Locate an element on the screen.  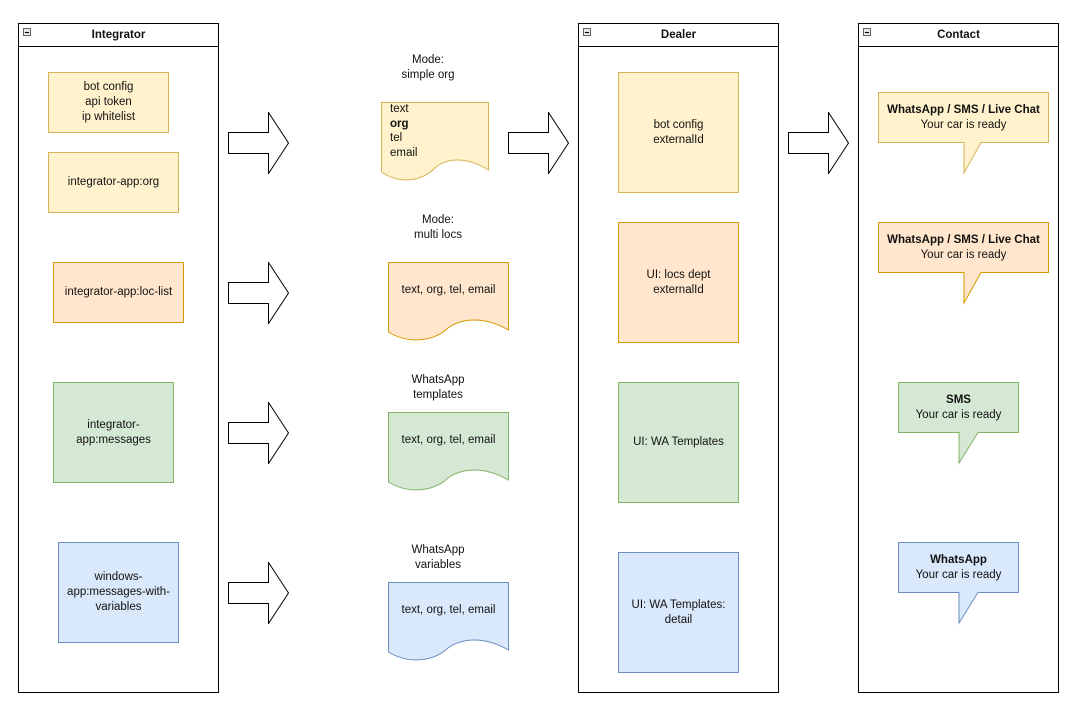
mode-doc-simple-org: text org tel email is located at coordinates (435, 142).